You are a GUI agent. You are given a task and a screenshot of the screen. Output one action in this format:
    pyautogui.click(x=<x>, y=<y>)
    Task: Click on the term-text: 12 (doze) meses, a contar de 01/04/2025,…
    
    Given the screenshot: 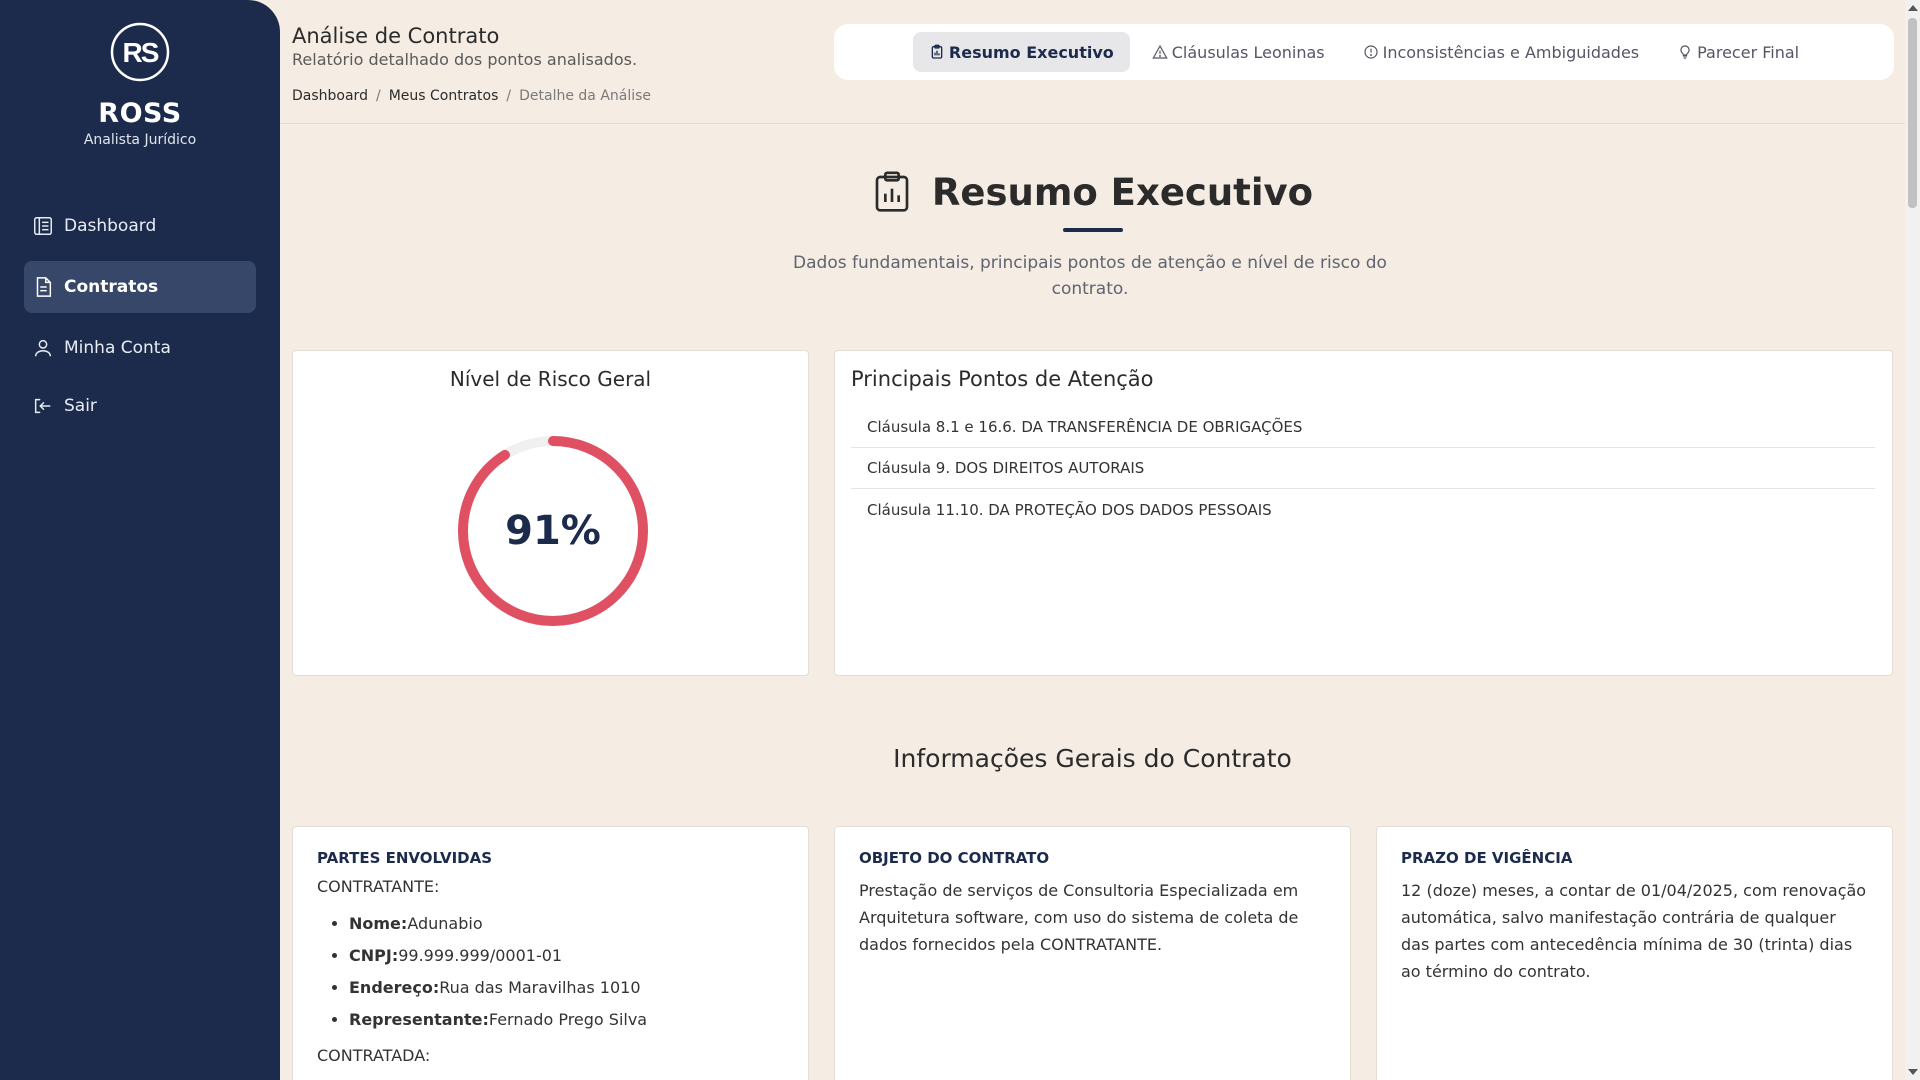 What is the action you would take?
    pyautogui.click(x=1634, y=931)
    